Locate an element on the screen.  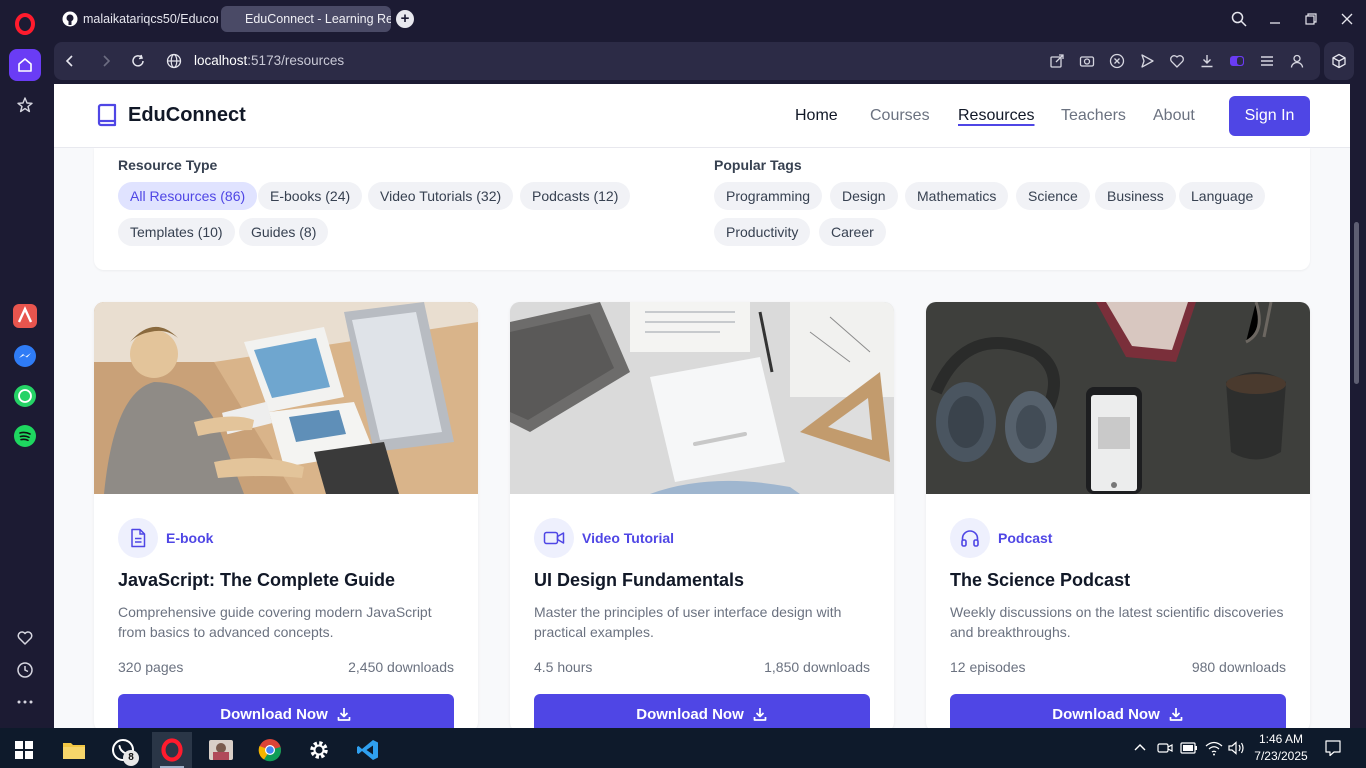
nav-teachers: Teachers is located at coordinates (1093, 116).